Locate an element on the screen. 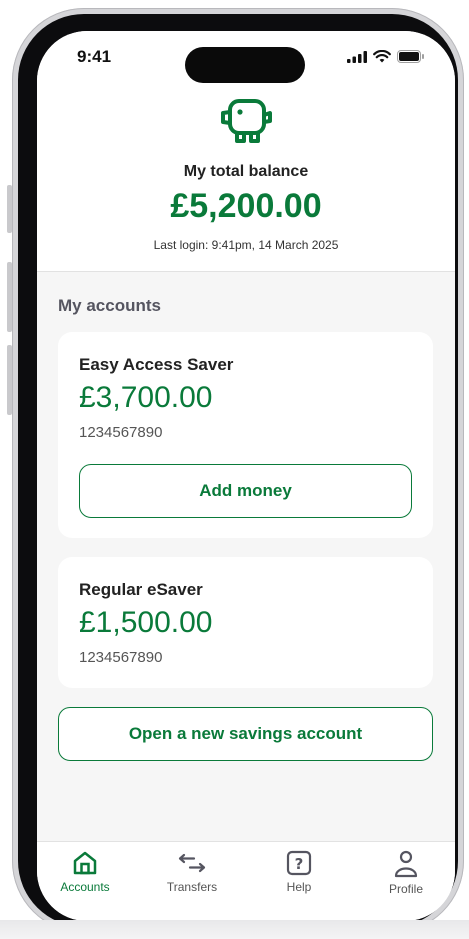 Image resolution: width=469 pixels, height=939 pixels. total-balance-amount: £5,200.00 is located at coordinates (246, 206).